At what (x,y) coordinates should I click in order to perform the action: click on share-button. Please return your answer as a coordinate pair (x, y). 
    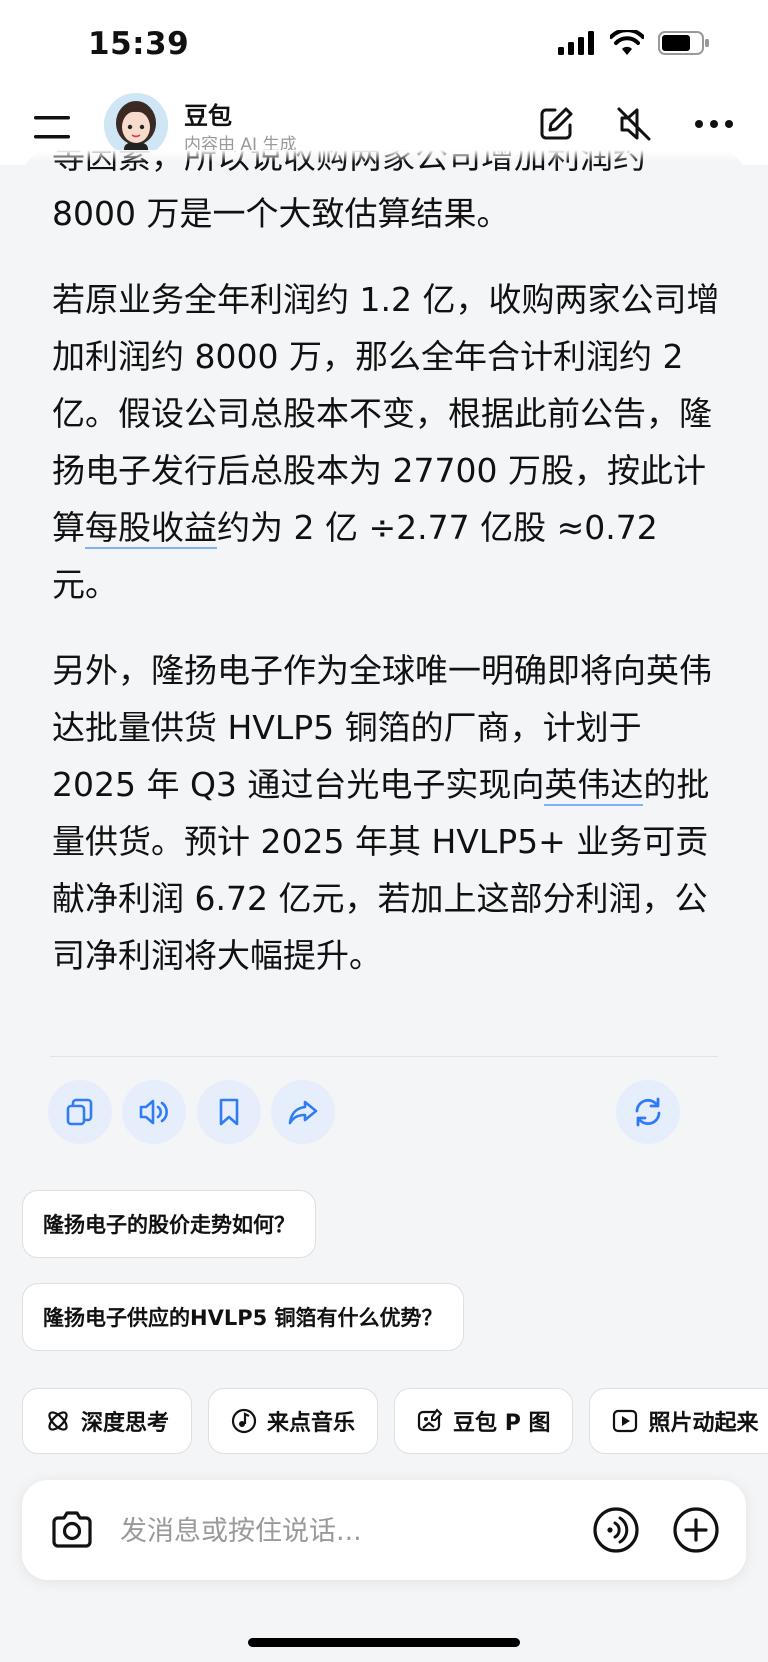
    Looking at the image, I should click on (303, 1112).